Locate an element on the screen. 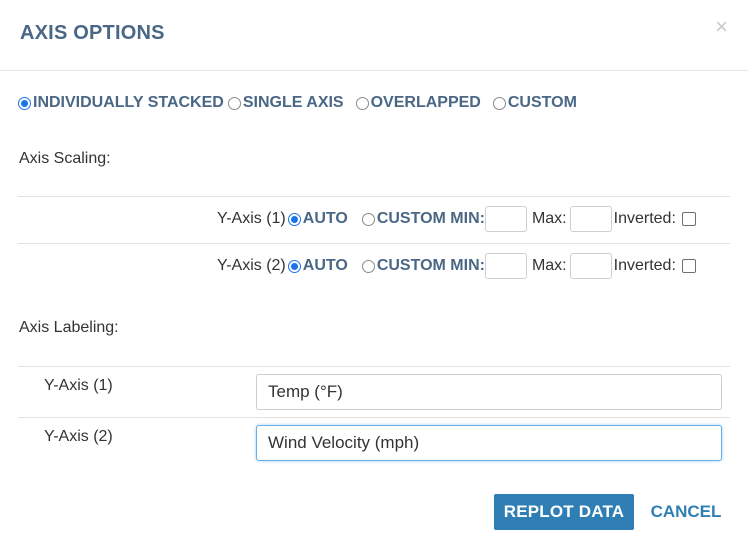 This screenshot has width=748, height=548. scaling-axis-name: Y-Axis (2) is located at coordinates (251, 265).